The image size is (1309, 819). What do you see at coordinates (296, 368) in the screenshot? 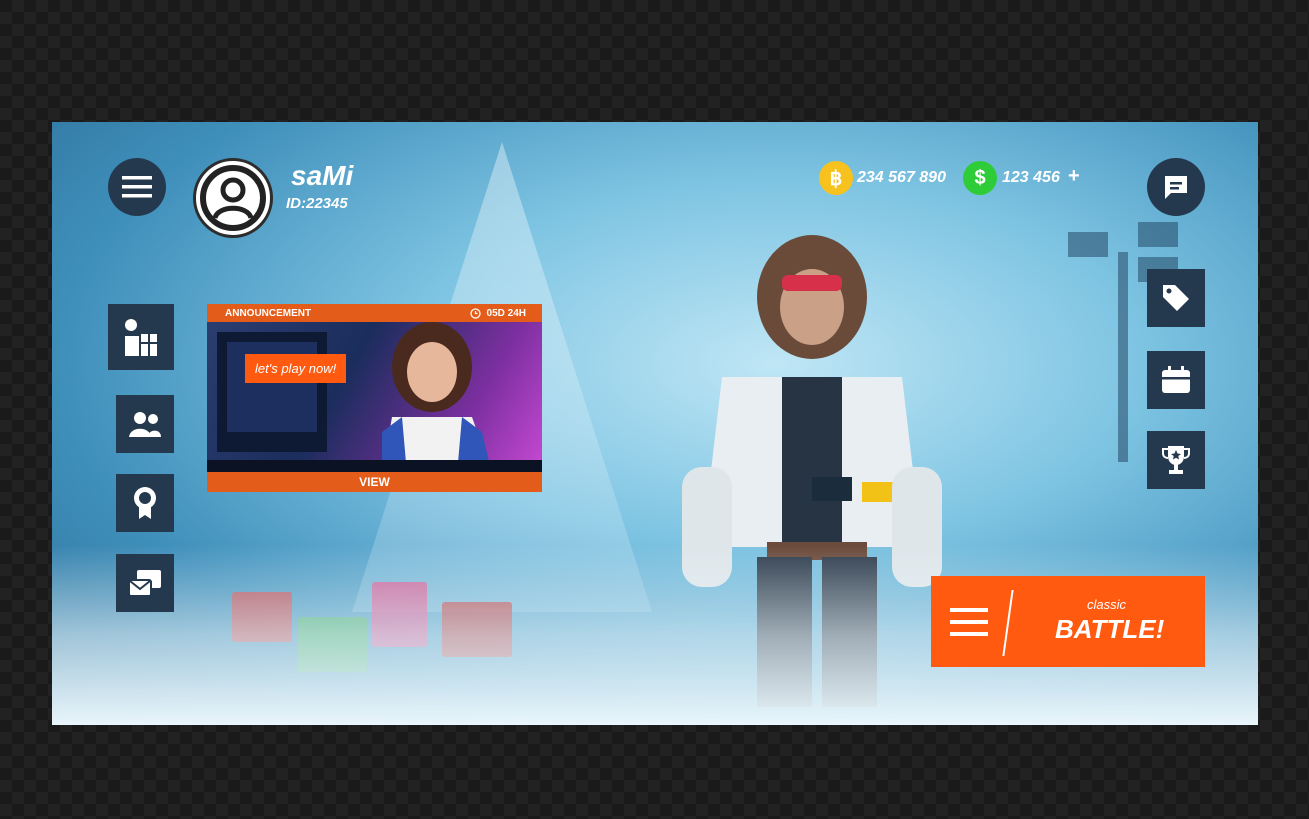
I see `play-now-button: let's play now!` at bounding box center [296, 368].